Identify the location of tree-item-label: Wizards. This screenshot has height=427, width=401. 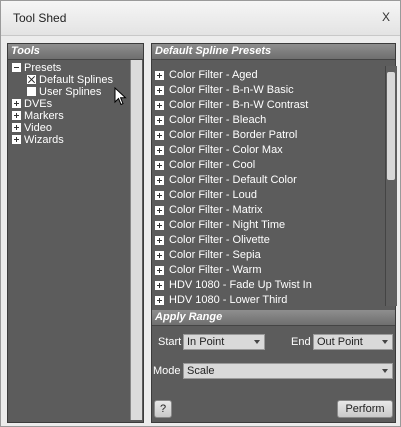
(44, 140).